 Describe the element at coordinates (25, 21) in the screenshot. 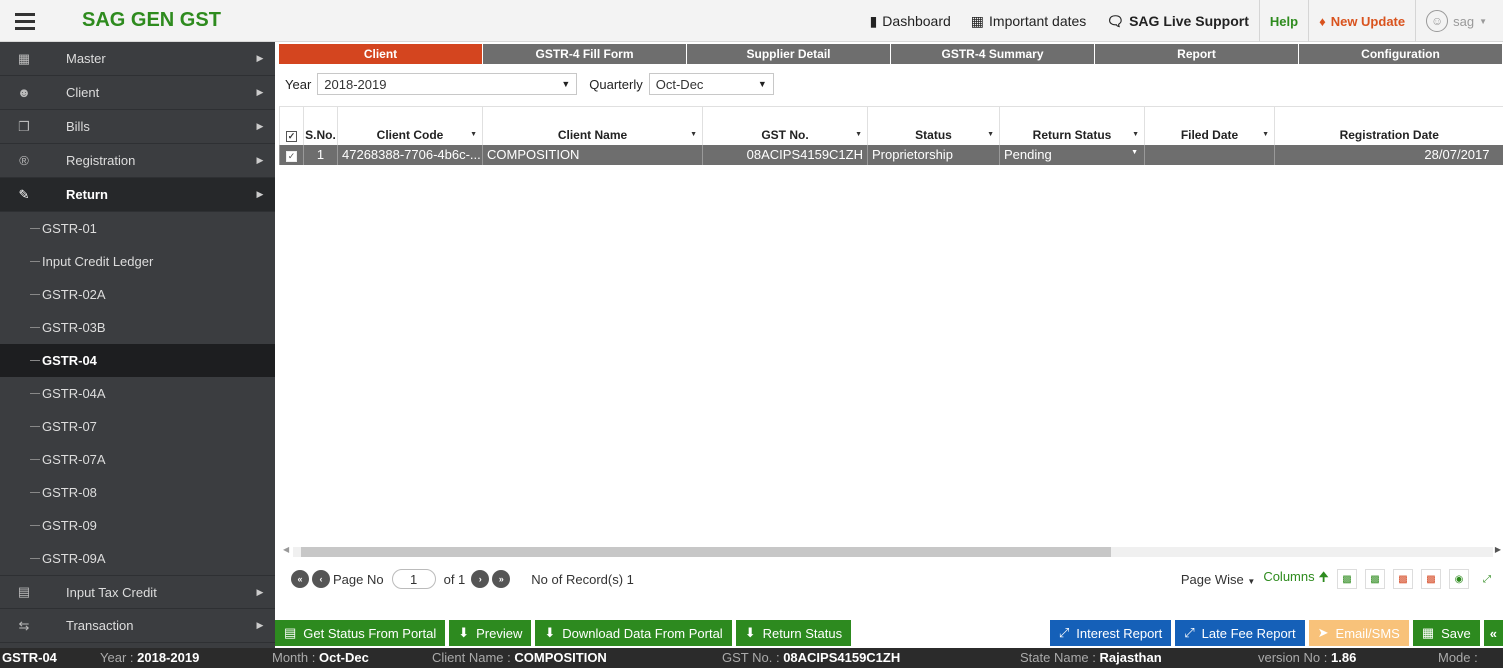

I see `hamburger-menu-icon` at that location.